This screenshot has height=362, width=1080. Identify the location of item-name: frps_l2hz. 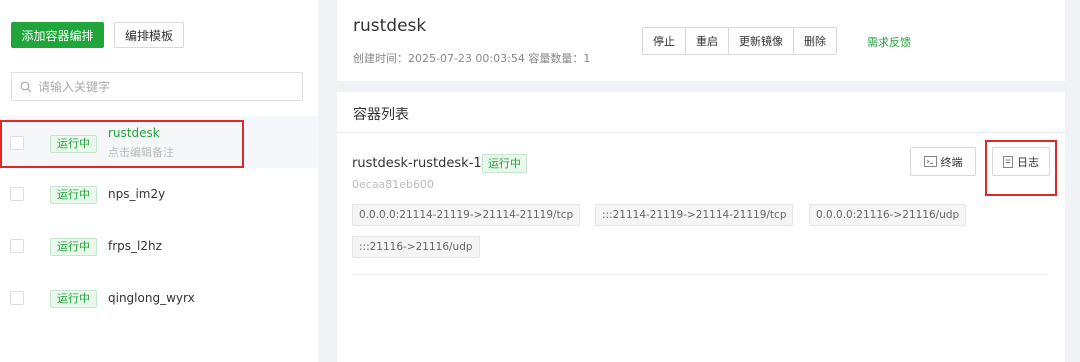
(135, 246).